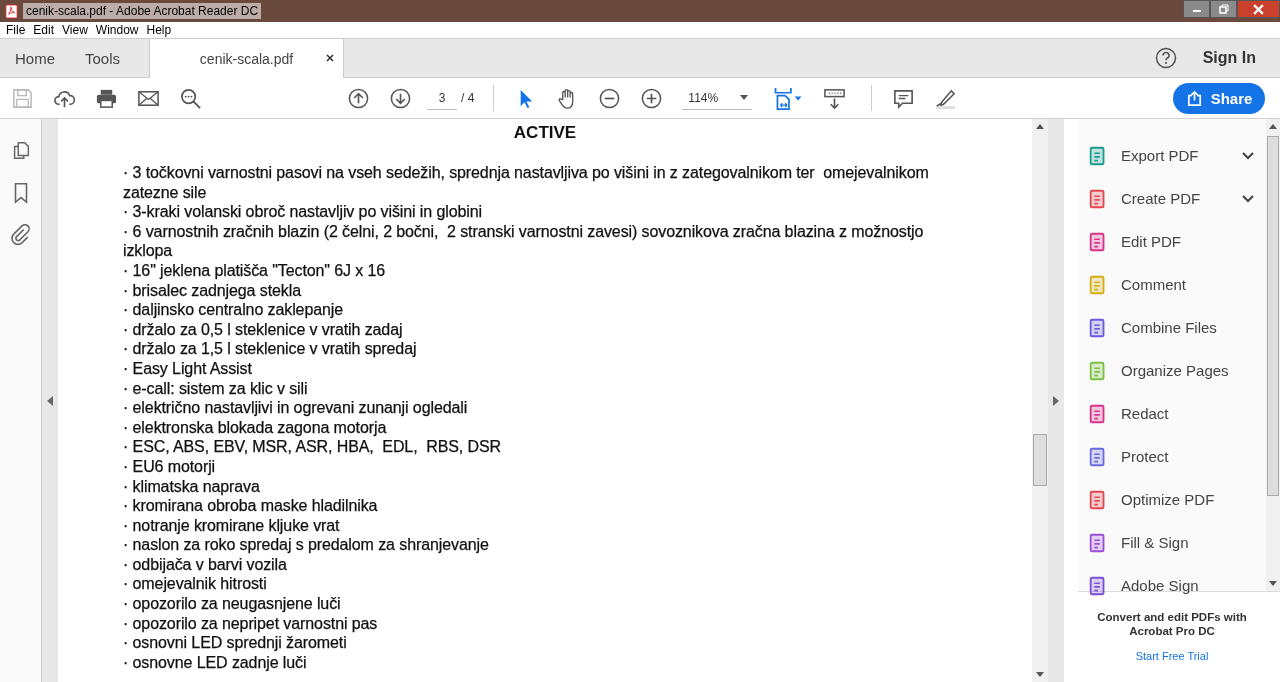  What do you see at coordinates (1172, 624) in the screenshot?
I see `promo-text: Convert and edit PDFs with Acrobat Pro DC` at bounding box center [1172, 624].